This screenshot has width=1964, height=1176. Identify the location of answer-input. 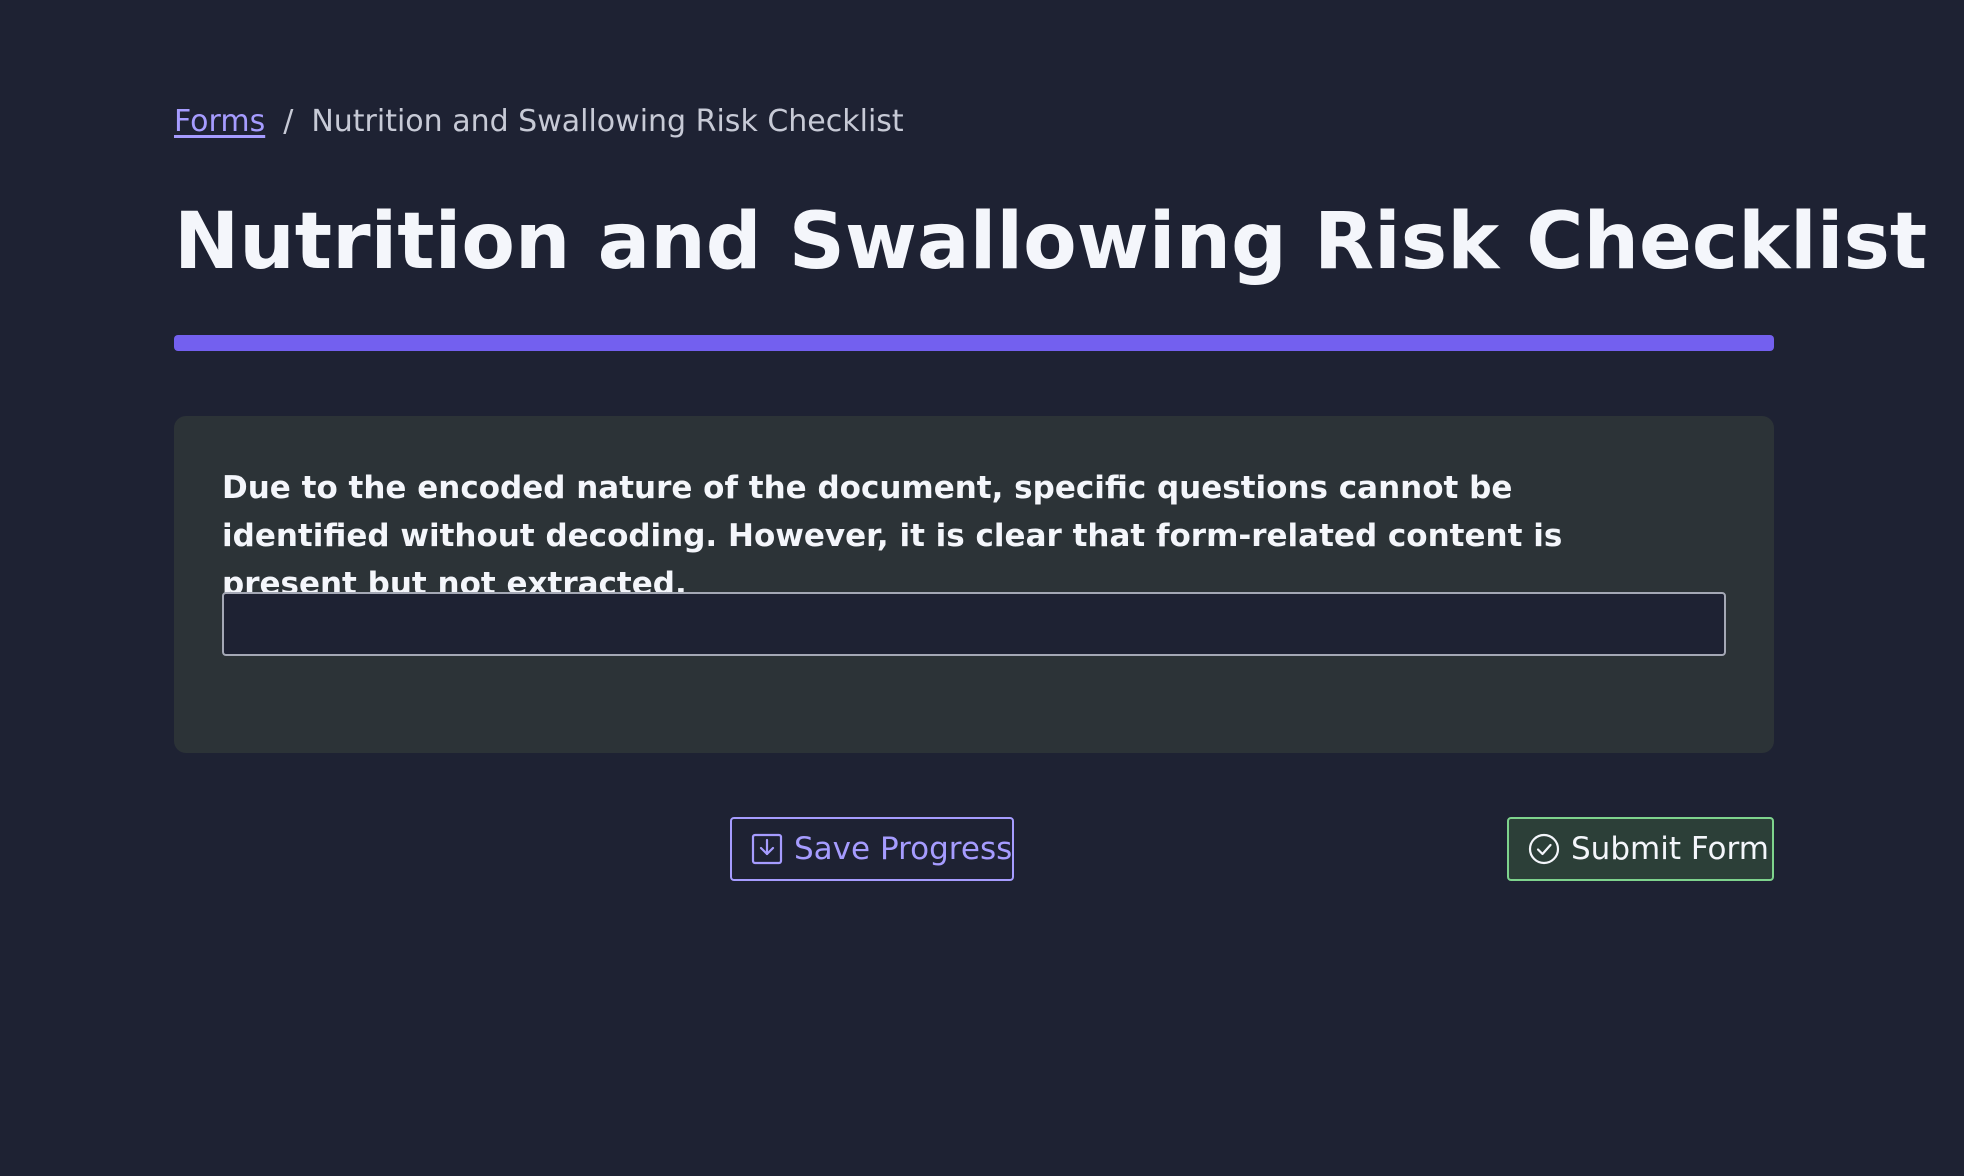
(974, 624).